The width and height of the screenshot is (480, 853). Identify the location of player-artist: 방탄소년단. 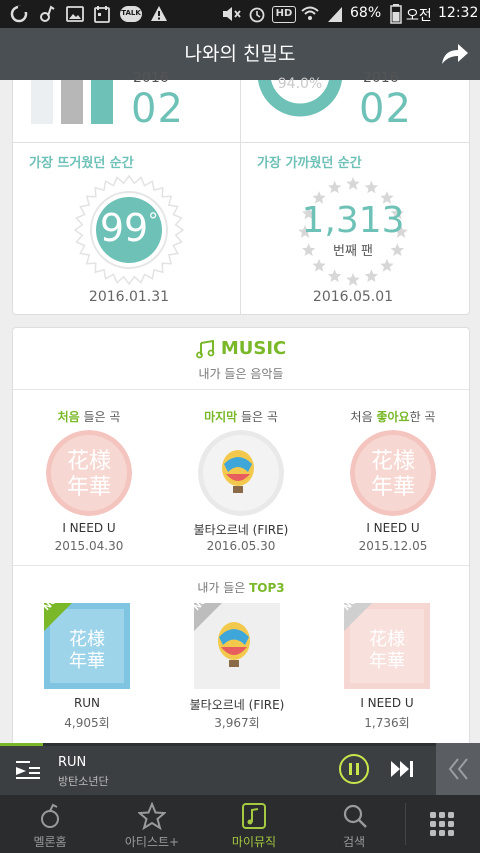
(83, 781).